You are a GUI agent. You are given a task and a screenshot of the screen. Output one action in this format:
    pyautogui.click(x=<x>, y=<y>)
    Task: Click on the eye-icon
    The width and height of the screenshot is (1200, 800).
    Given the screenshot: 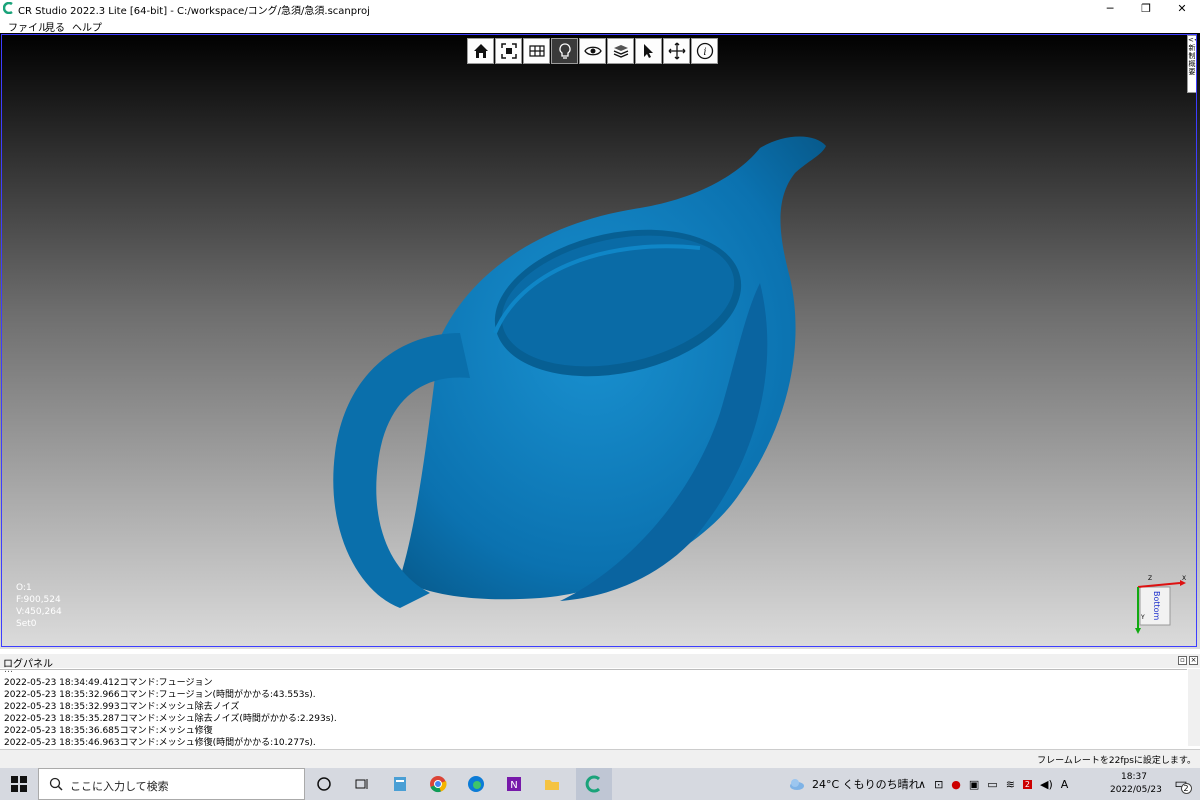 What is the action you would take?
    pyautogui.click(x=592, y=51)
    